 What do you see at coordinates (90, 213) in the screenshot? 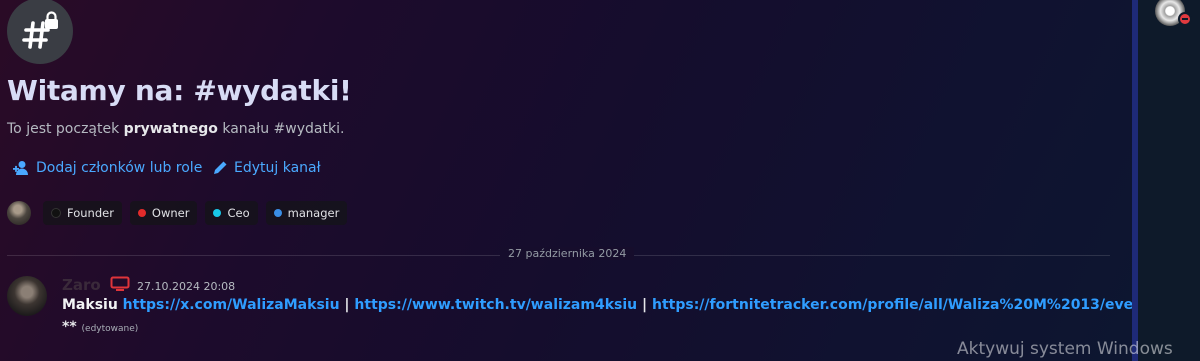
I see `role-name: Founder` at bounding box center [90, 213].